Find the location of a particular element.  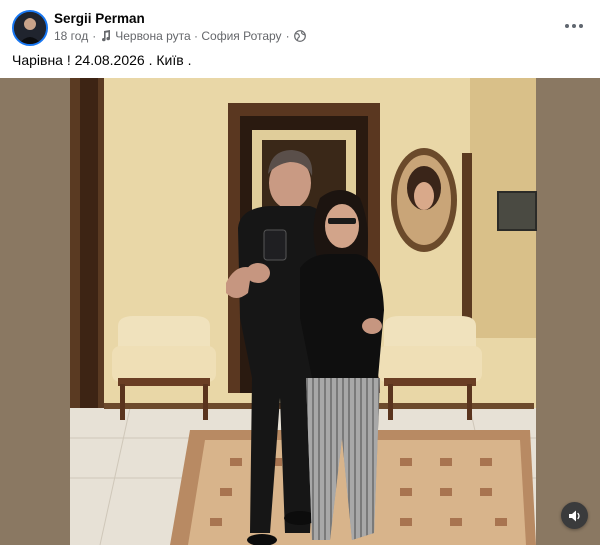

avatar-image is located at coordinates (30, 28).